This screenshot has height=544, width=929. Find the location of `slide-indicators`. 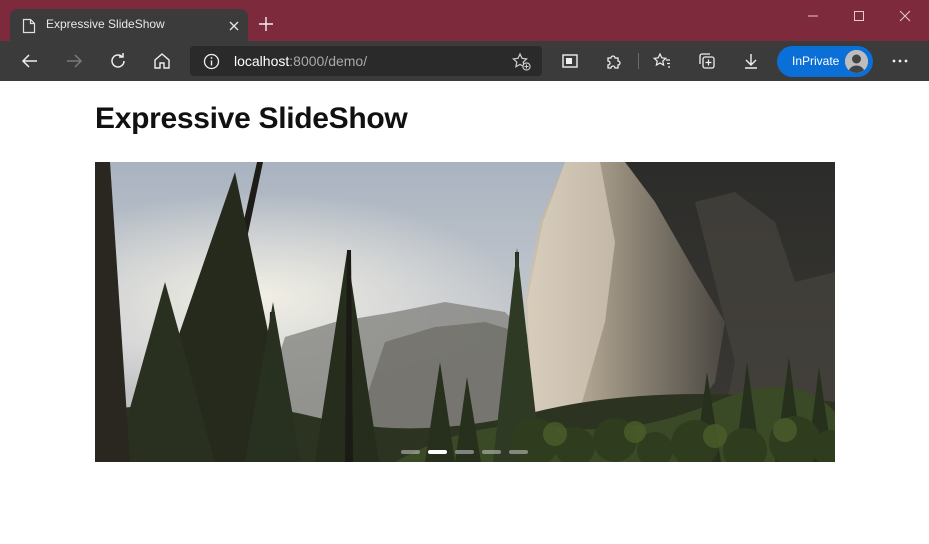

slide-indicators is located at coordinates (466, 453).